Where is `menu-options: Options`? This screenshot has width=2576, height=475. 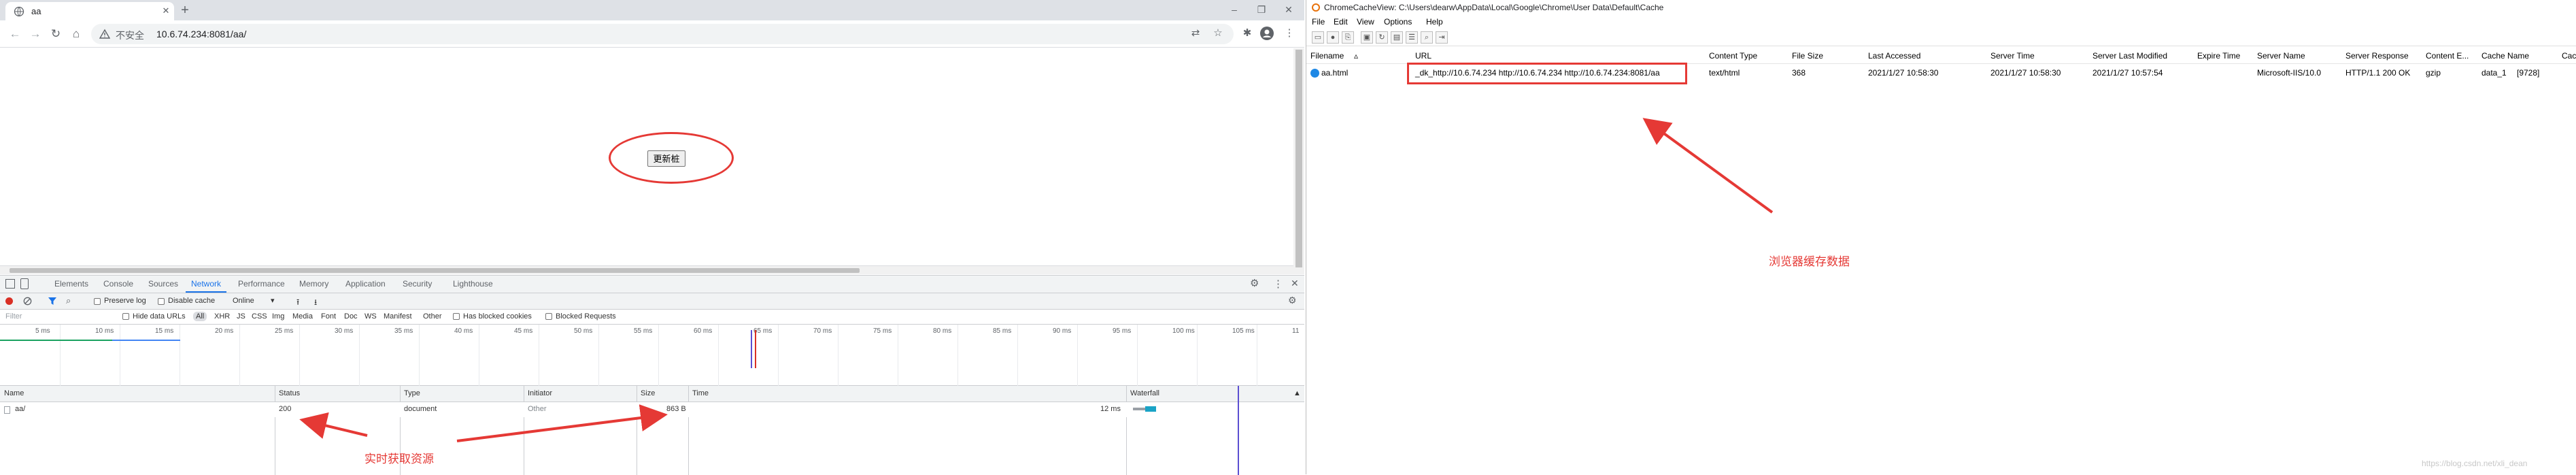
menu-options: Options is located at coordinates (1398, 22).